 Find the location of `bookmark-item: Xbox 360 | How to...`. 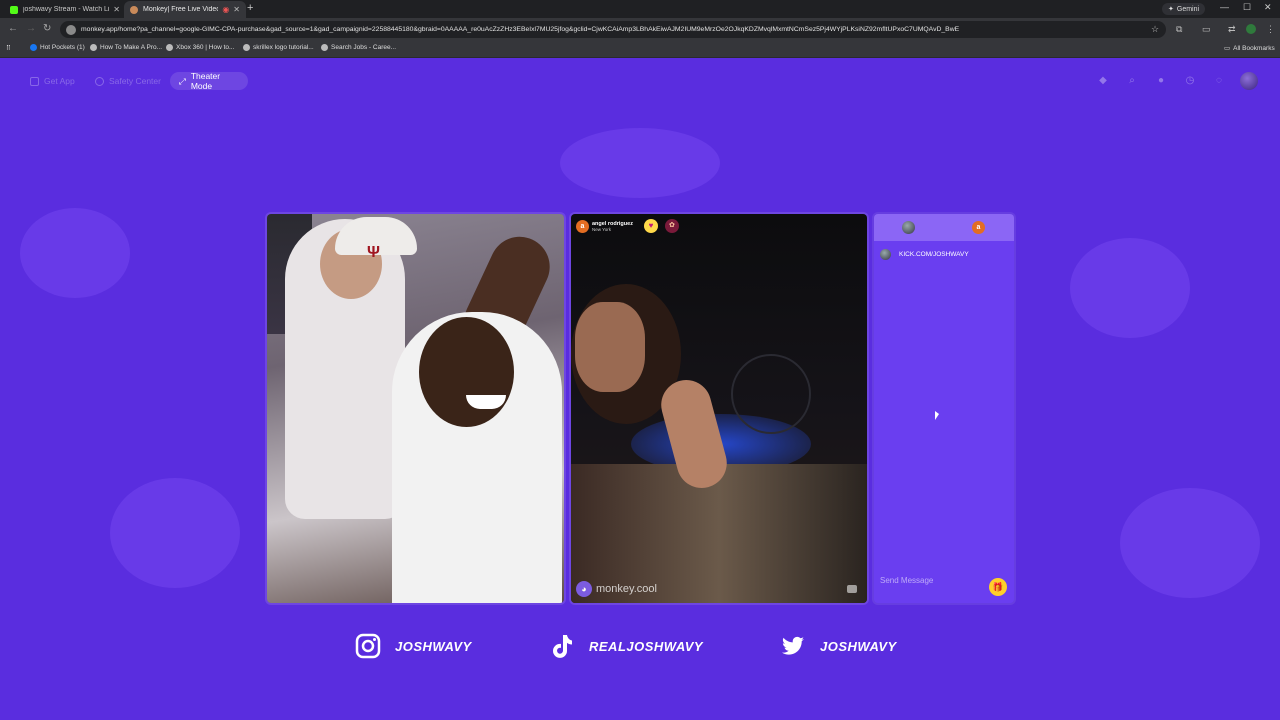

bookmark-item: Xbox 360 | How to... is located at coordinates (200, 47).